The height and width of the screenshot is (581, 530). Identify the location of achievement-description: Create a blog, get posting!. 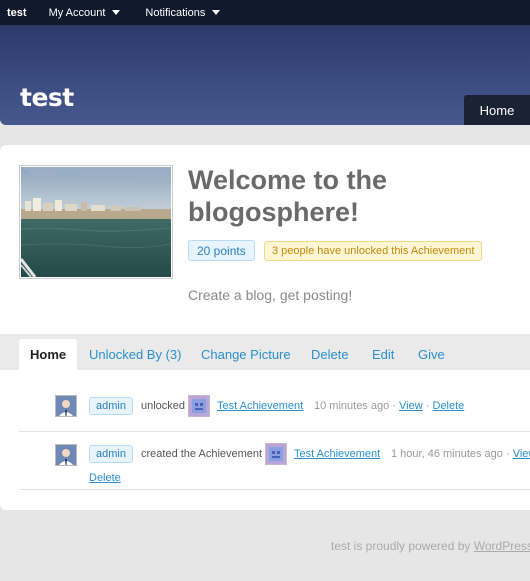
(270, 295).